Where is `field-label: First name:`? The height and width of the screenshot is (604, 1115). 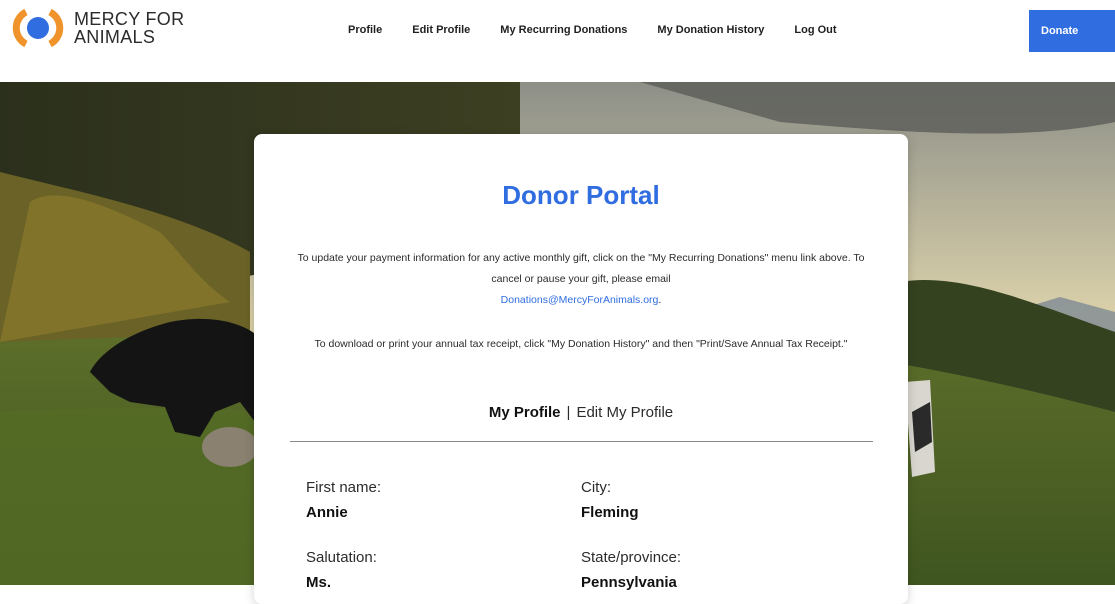
field-label: First name: is located at coordinates (344, 487).